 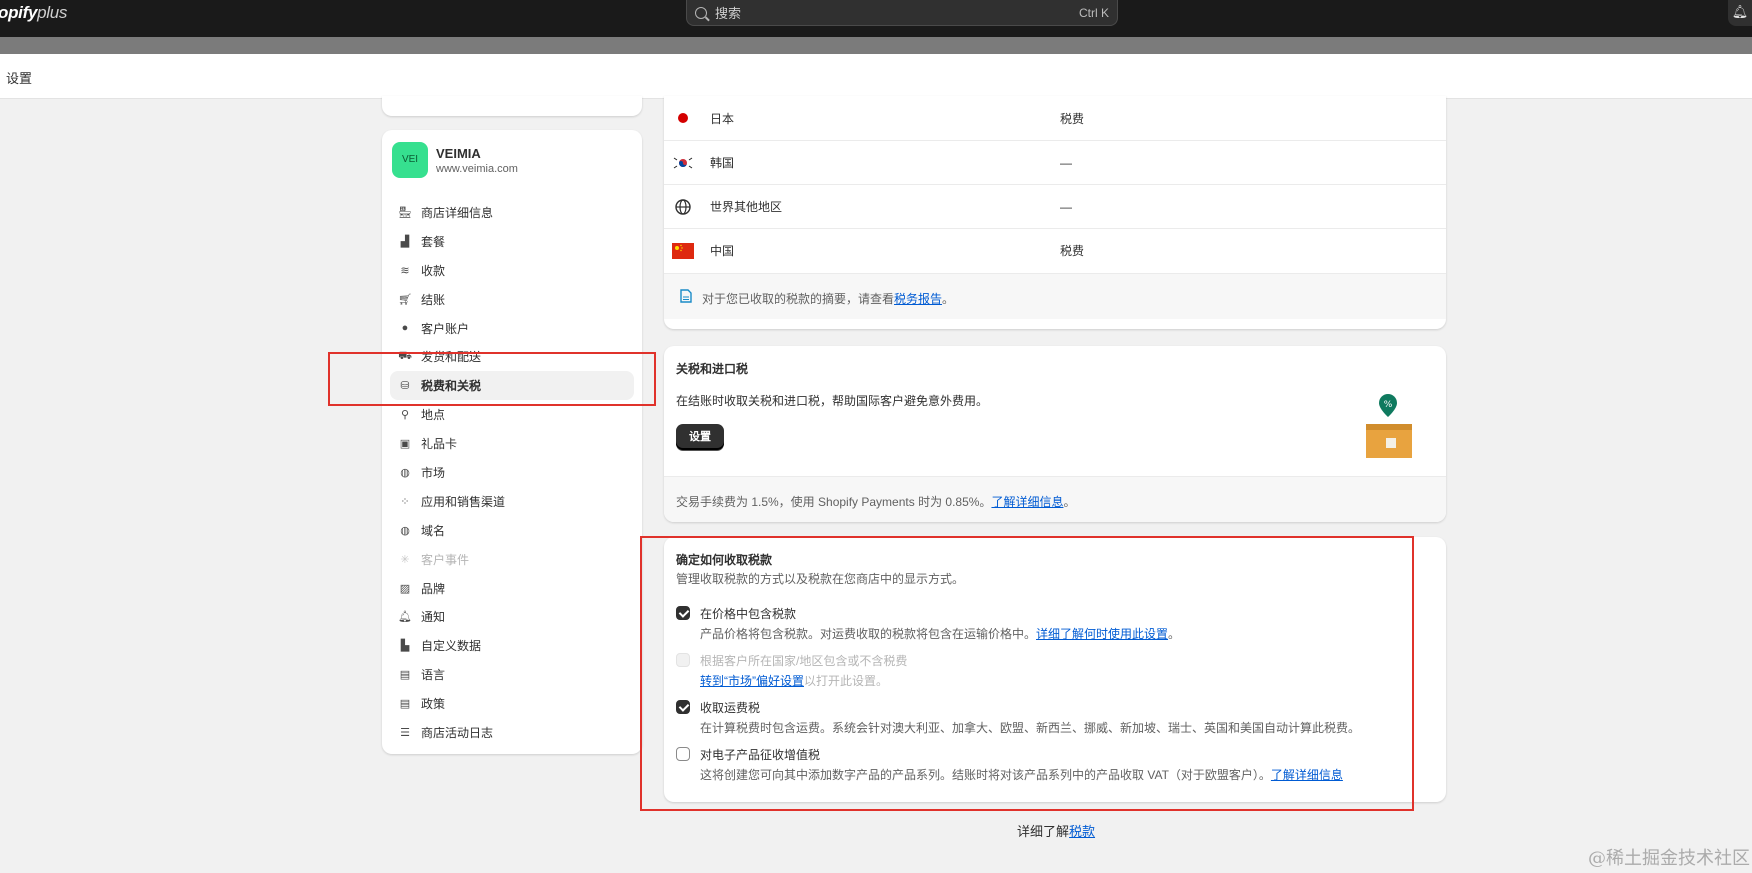 I want to click on region-row: 世界其他地区 —, so click(x=1055, y=206).